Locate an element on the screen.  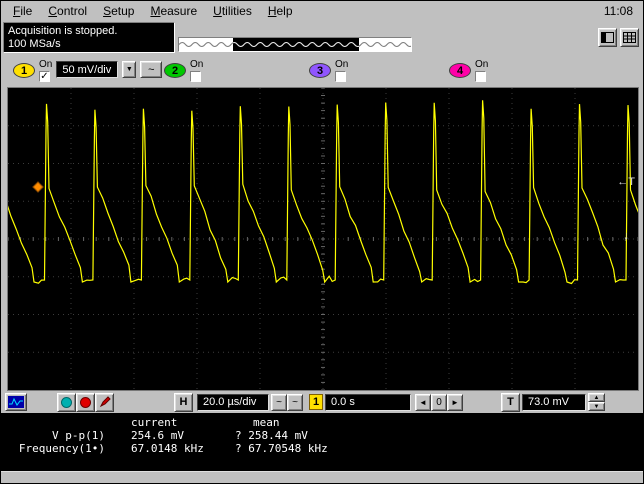
channel-1-scale-dropdown-button: ▼ is located at coordinates (129, 69).